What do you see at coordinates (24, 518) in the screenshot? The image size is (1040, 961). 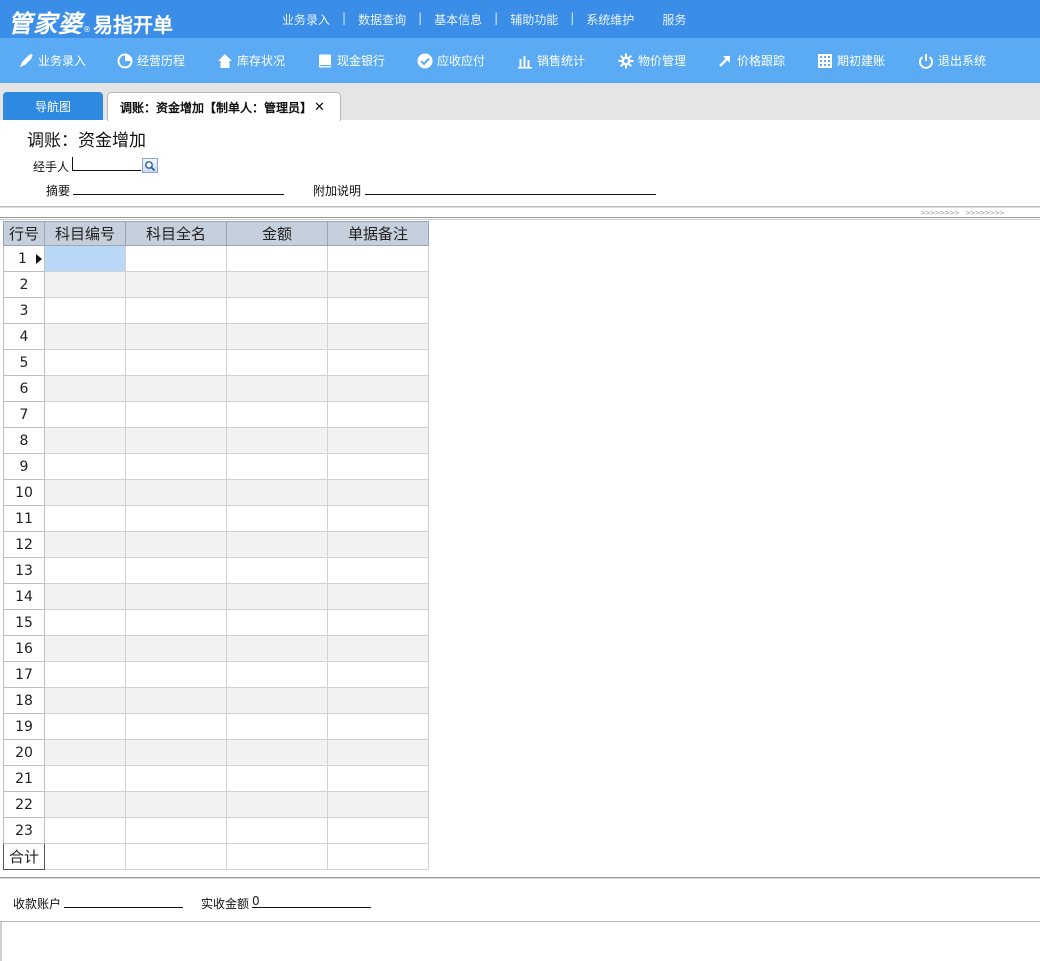 I see `row-number: 11` at bounding box center [24, 518].